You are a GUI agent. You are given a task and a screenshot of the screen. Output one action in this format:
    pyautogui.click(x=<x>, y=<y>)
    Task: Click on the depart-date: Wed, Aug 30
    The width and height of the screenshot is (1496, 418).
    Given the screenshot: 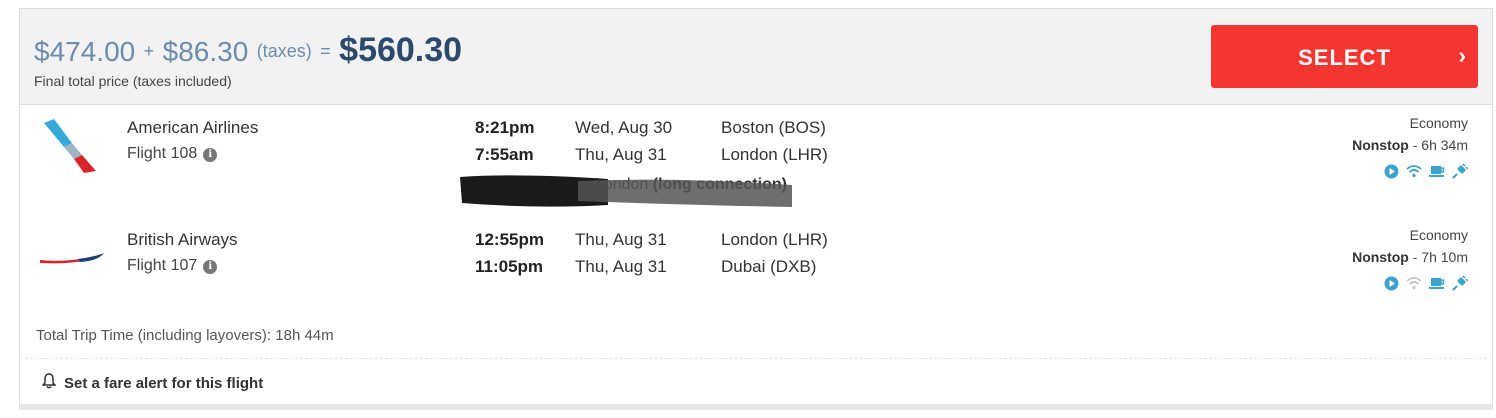 What is the action you would take?
    pyautogui.click(x=624, y=127)
    